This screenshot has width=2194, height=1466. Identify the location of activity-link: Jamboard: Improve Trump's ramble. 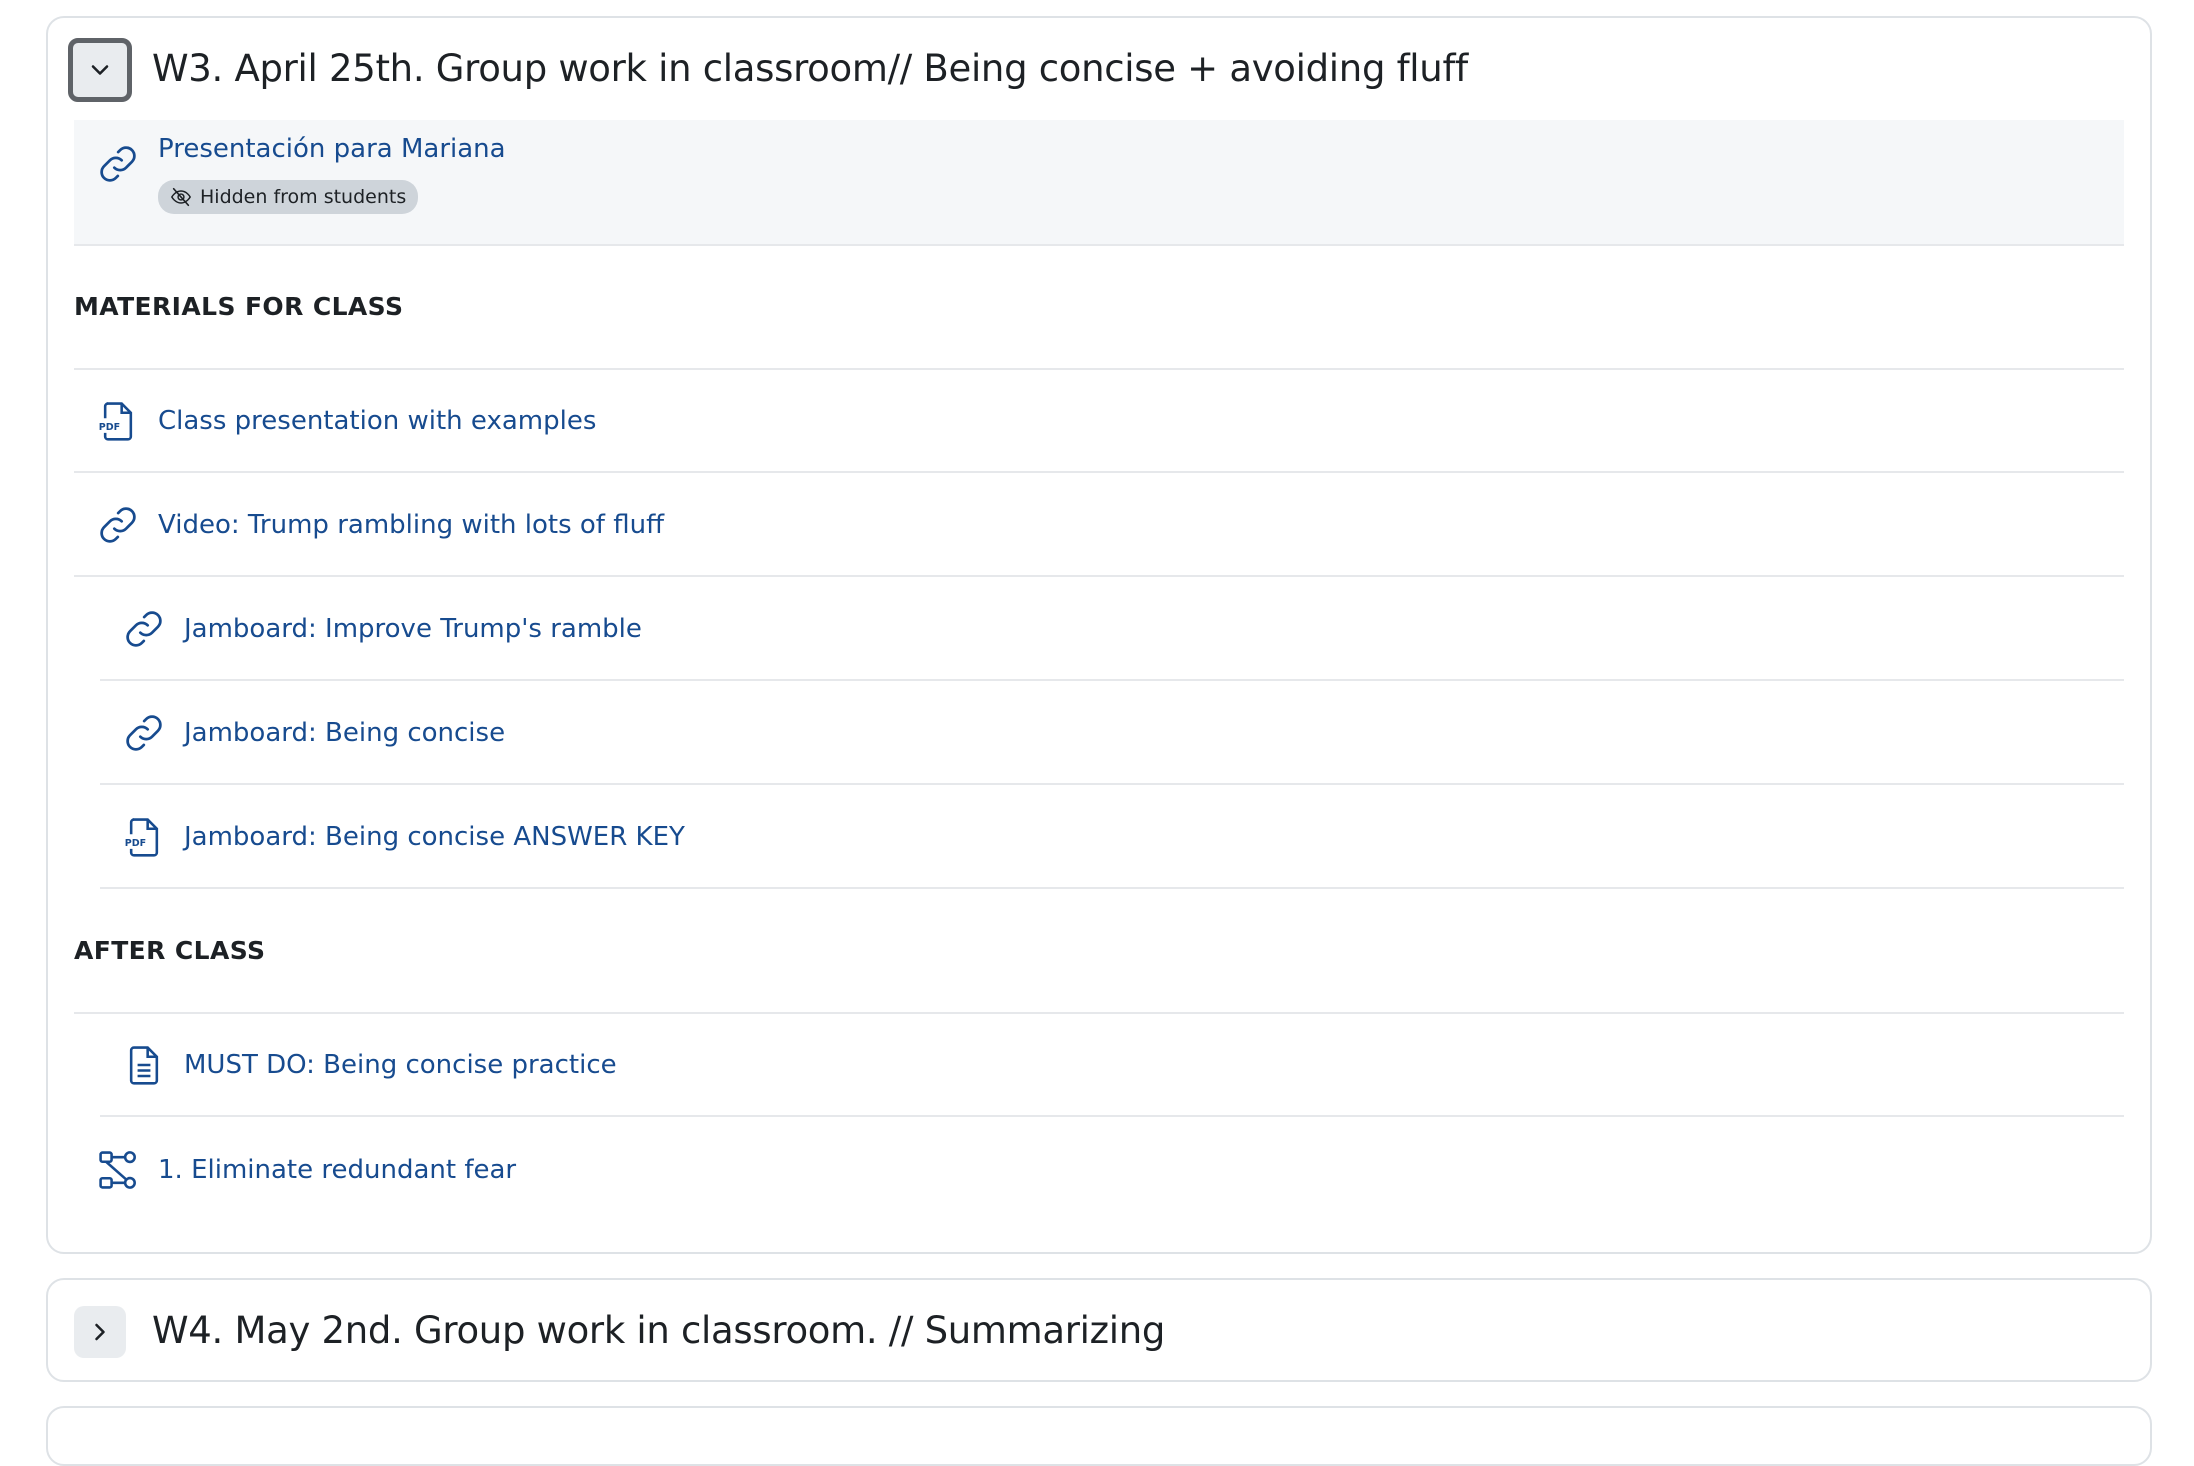
(413, 629).